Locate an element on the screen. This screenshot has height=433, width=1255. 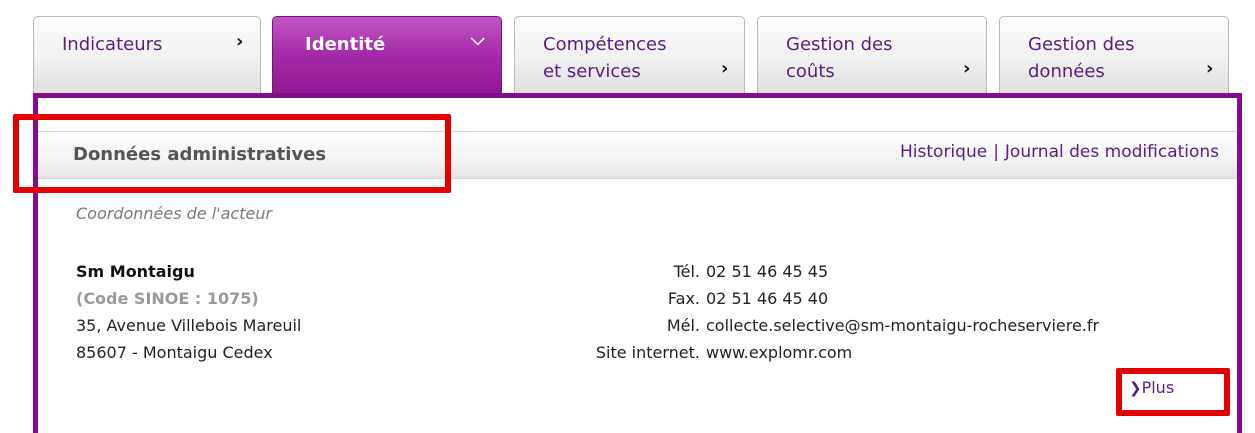
change-log-link: Journal des modifications is located at coordinates (1112, 152).